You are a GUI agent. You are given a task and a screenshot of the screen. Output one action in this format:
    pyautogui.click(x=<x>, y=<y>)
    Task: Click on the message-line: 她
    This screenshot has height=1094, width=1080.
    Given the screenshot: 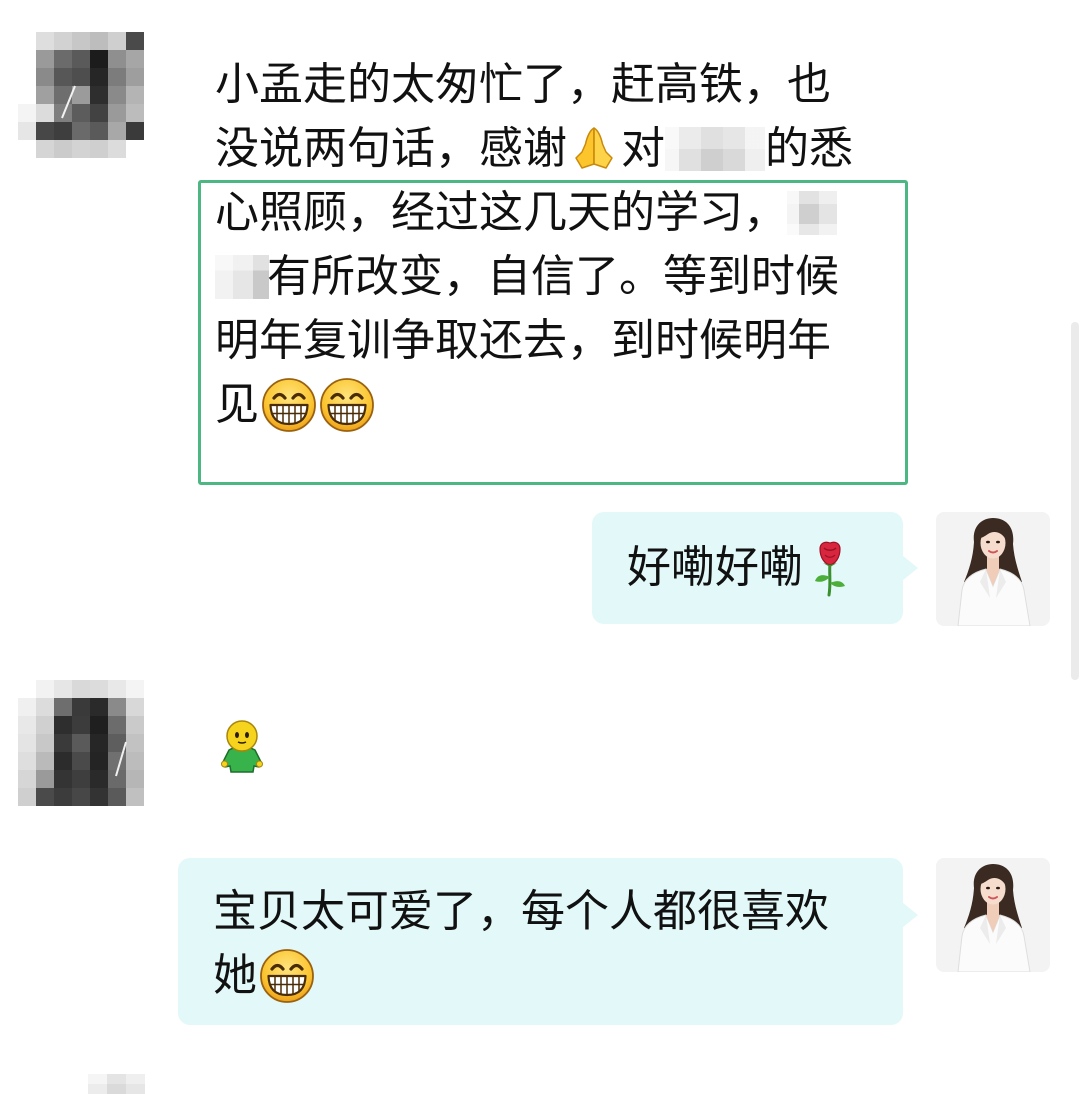 What is the action you would take?
    pyautogui.click(x=558, y=976)
    